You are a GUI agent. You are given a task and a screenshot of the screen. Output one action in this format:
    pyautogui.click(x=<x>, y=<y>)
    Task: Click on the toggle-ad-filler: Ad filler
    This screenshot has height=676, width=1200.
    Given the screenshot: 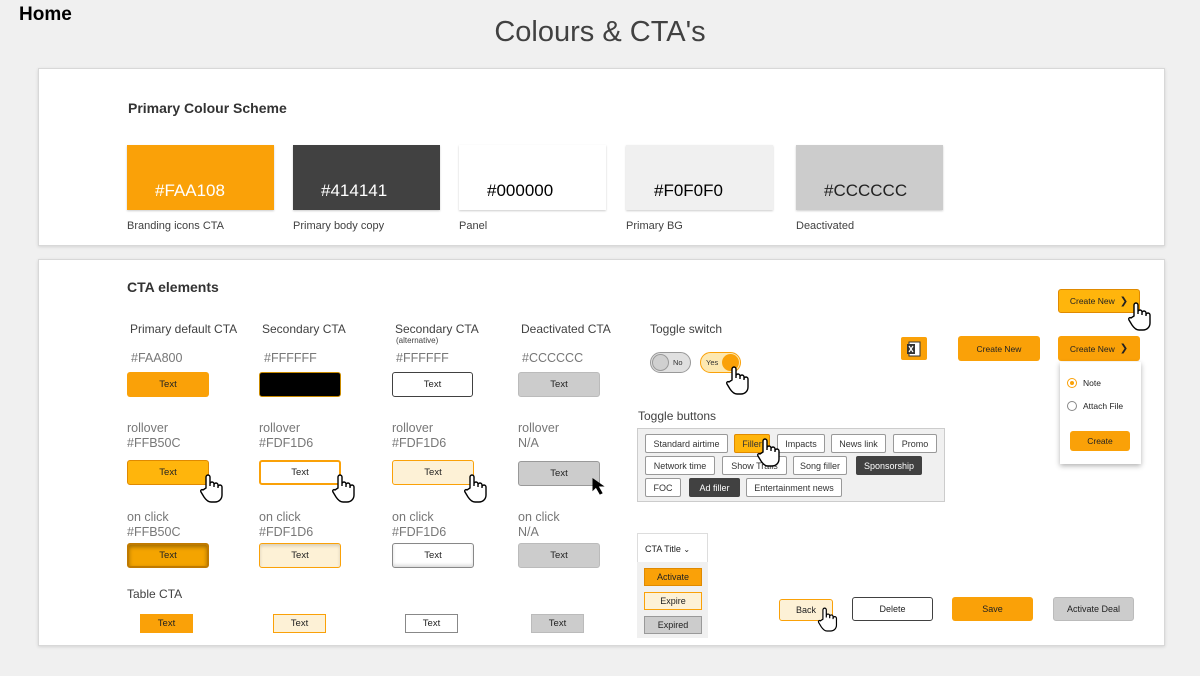 What is the action you would take?
    pyautogui.click(x=714, y=487)
    